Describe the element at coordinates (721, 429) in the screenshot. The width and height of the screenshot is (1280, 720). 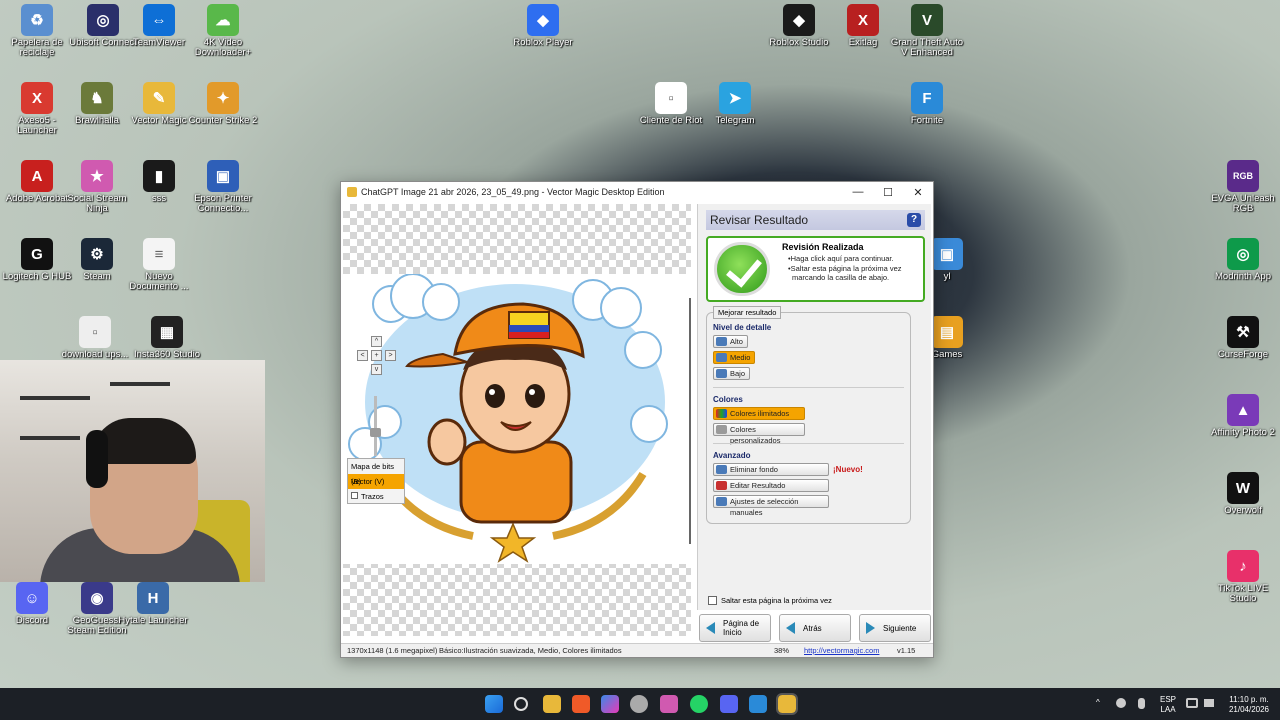
I see `custom-palette-icon` at that location.